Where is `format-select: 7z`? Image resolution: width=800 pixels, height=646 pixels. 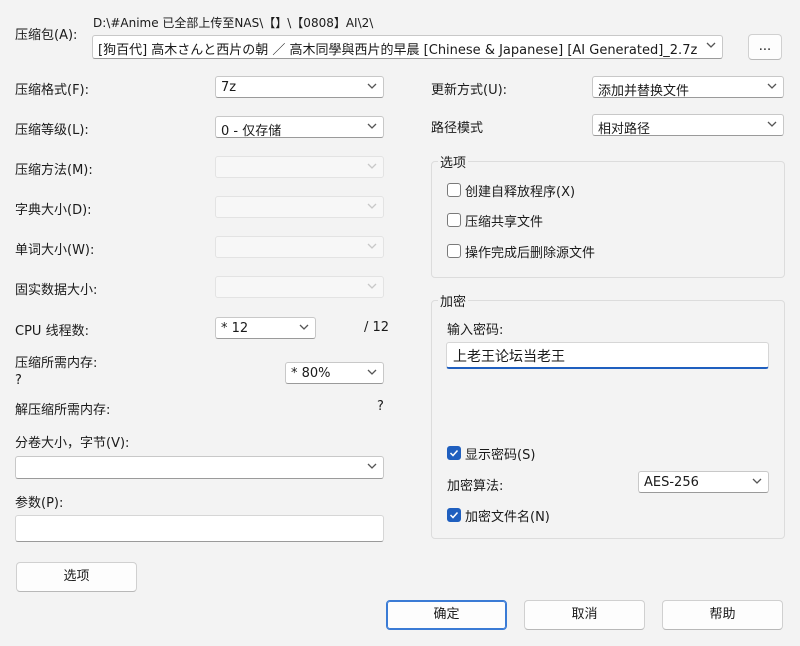 format-select: 7z is located at coordinates (299, 87).